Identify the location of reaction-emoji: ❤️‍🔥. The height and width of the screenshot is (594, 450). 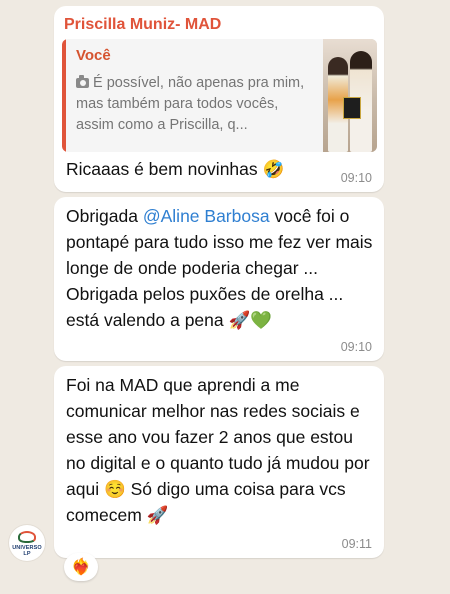
(81, 567).